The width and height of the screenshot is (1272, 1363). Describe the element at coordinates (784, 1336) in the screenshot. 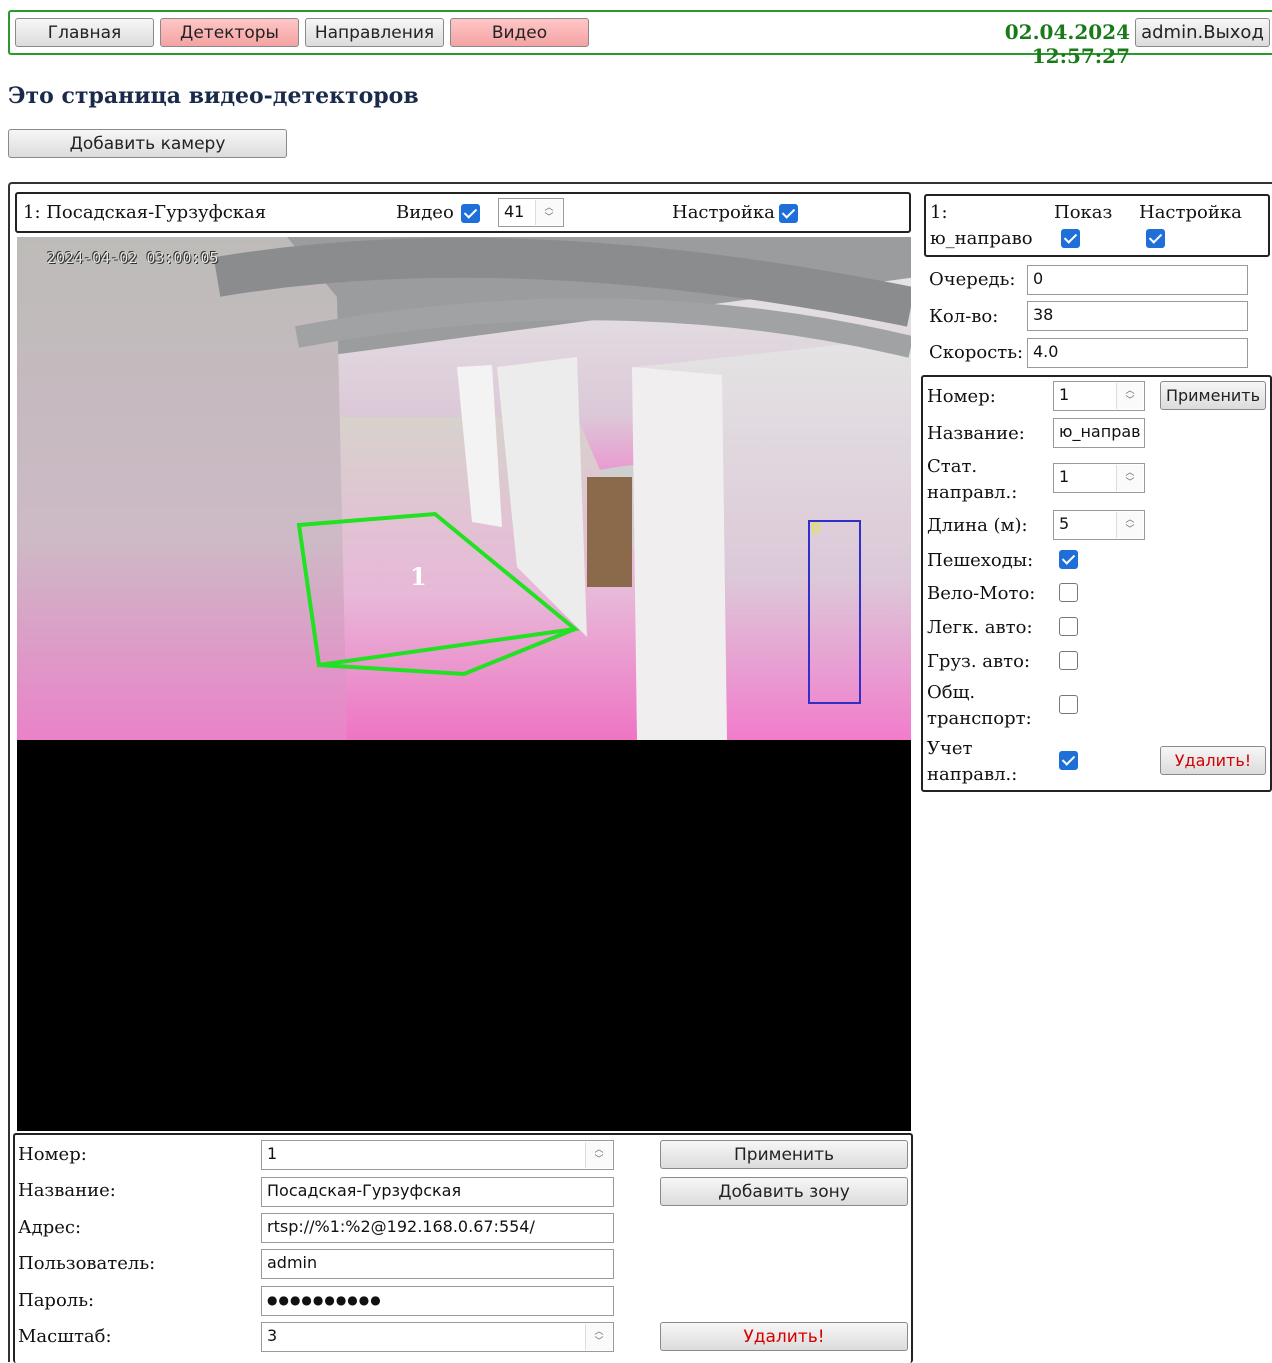

I see `camera-delete-button: Удалить!` at that location.